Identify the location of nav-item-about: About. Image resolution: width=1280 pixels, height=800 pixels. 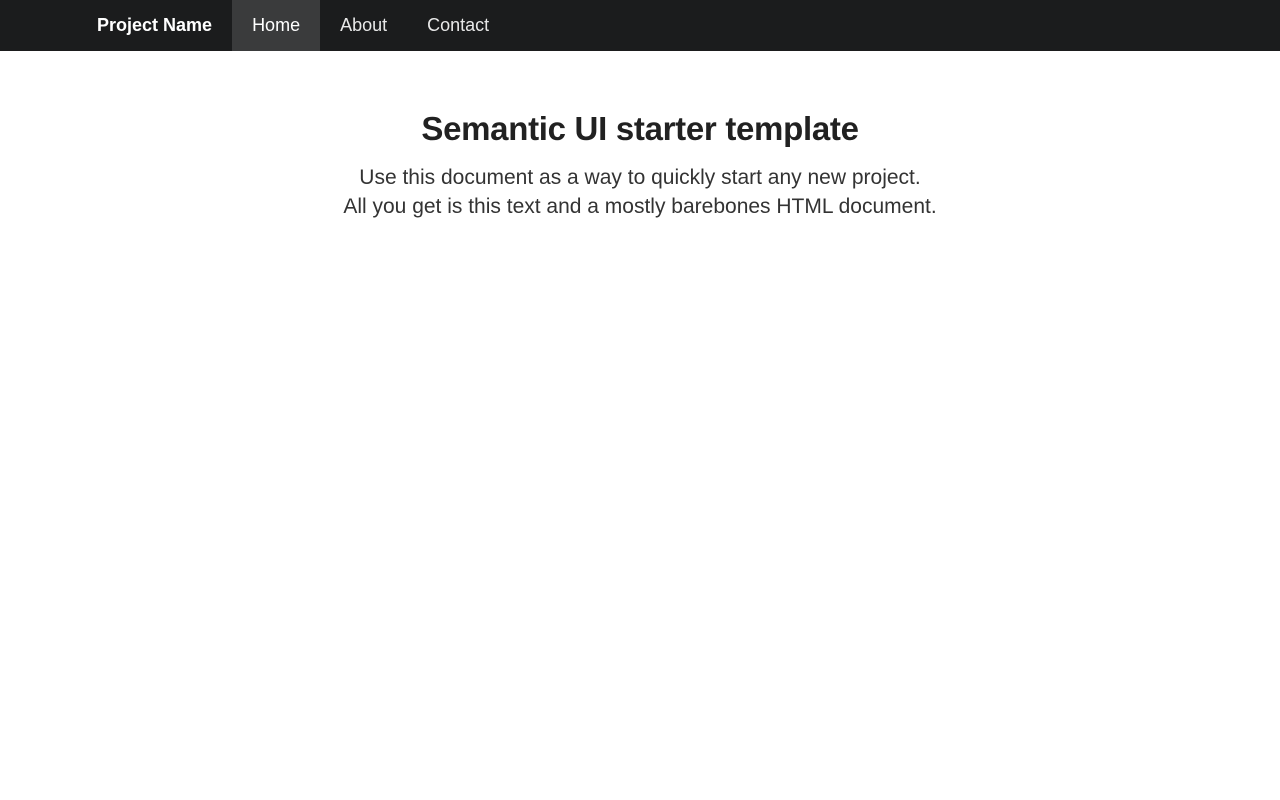
(363, 25).